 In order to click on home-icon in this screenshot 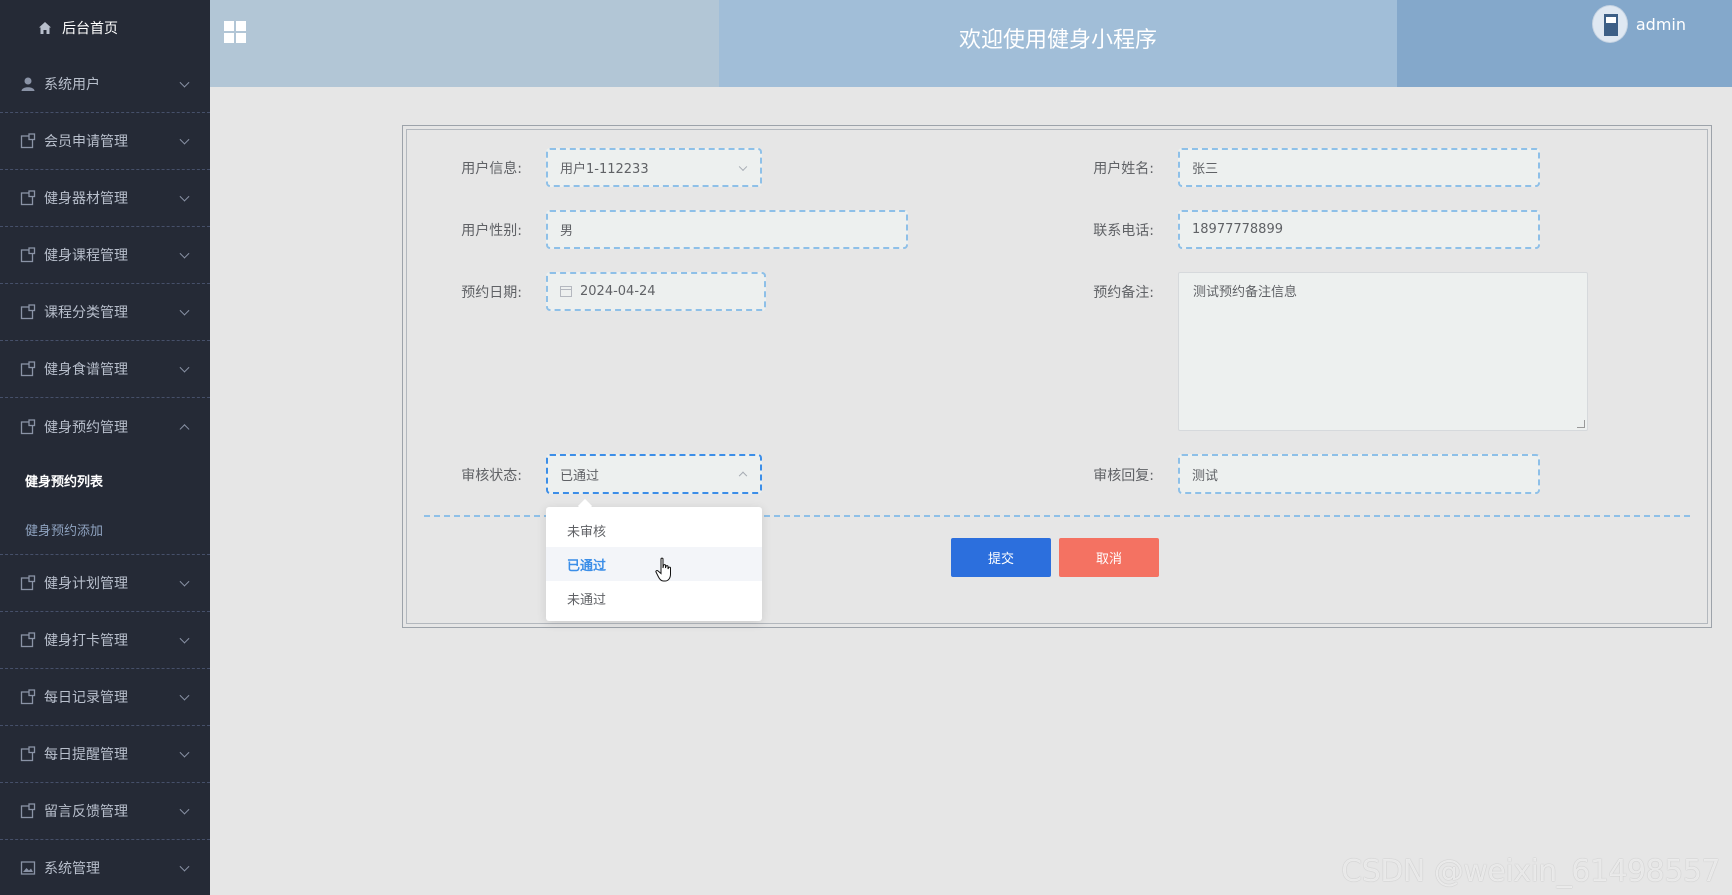, I will do `click(45, 28)`.